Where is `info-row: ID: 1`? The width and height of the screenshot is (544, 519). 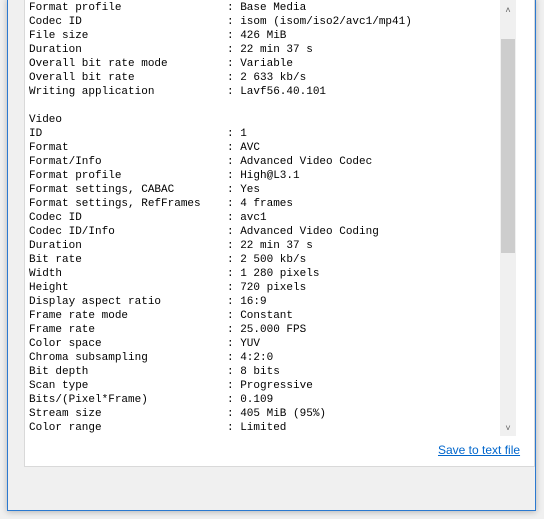
info-row: ID: 1 is located at coordinates (220, 134).